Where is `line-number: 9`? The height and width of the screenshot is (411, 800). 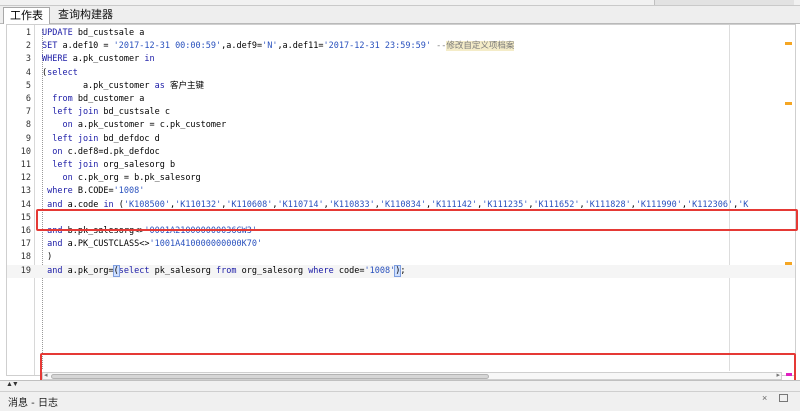 line-number: 9 is located at coordinates (28, 138).